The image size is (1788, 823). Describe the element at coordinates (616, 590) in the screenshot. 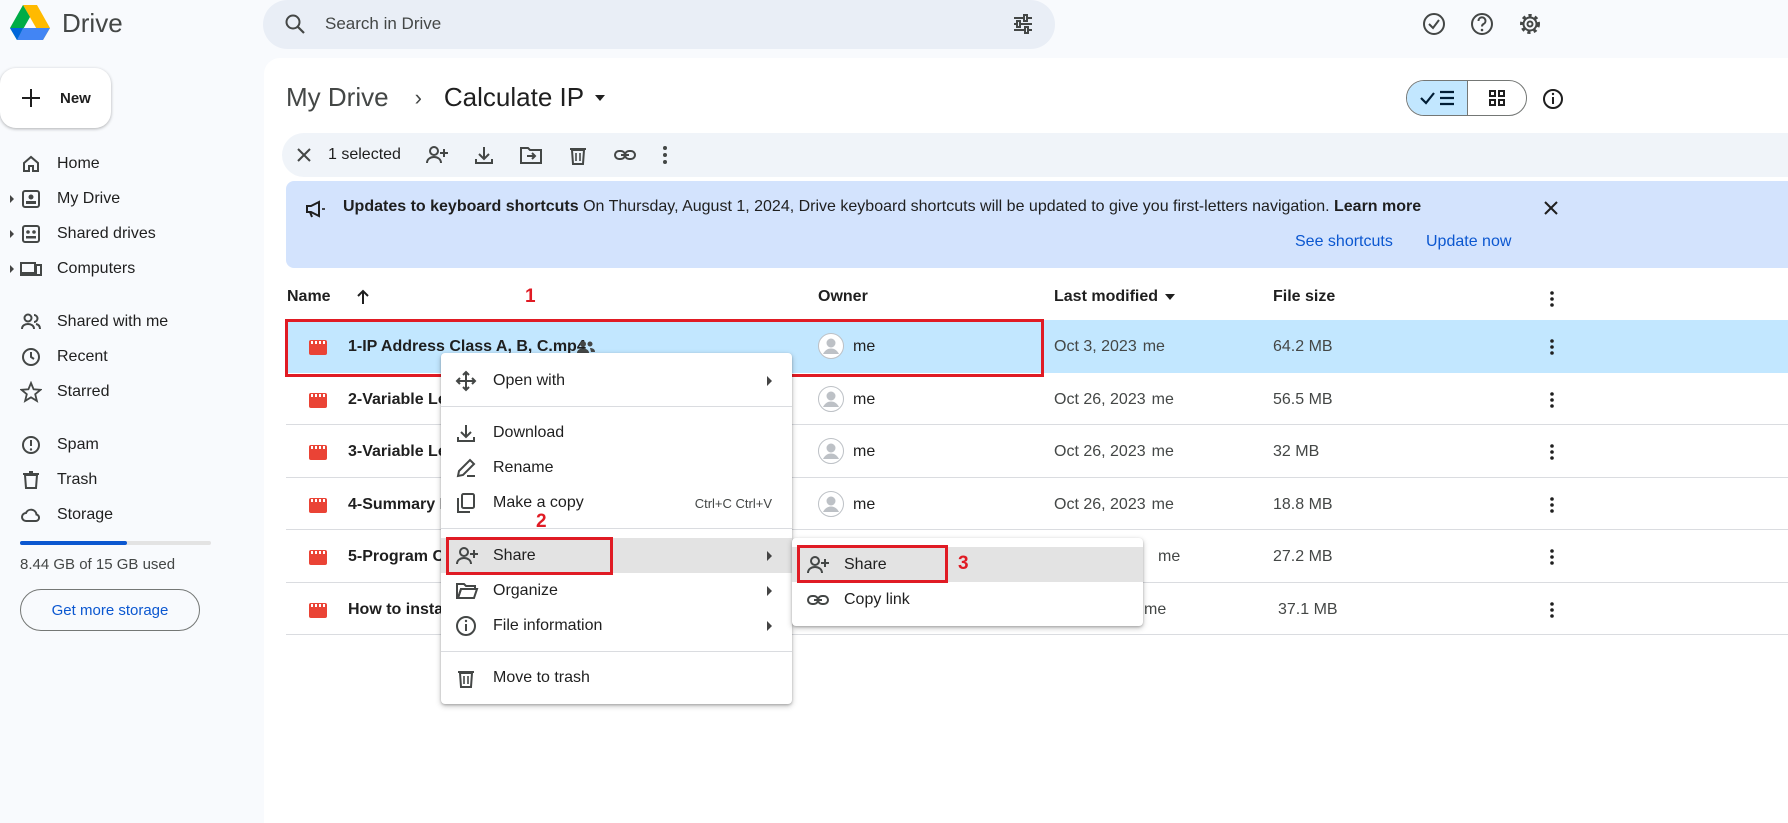

I see `menu-item-organize: Organize` at that location.